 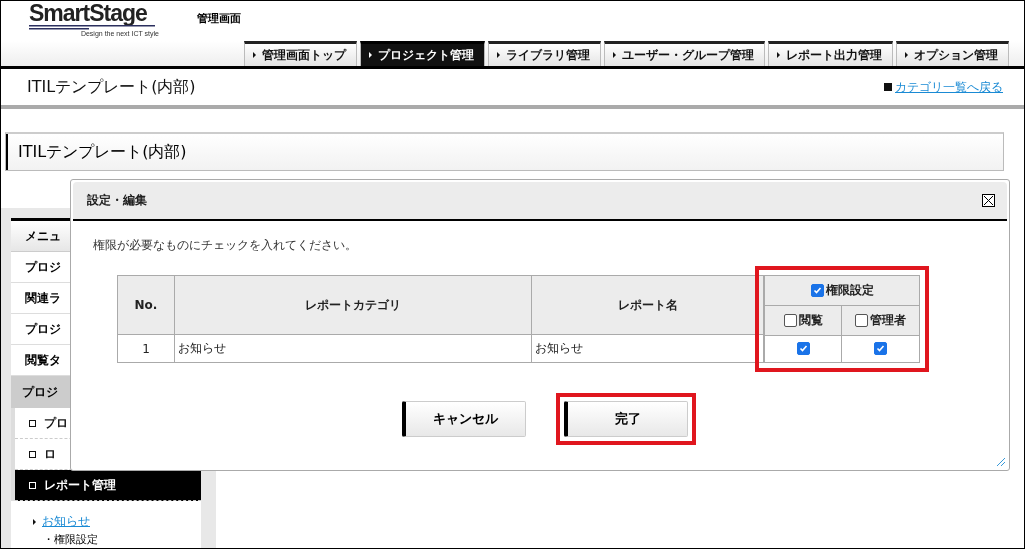 What do you see at coordinates (464, 419) in the screenshot?
I see `dialog-button: キャンセル` at bounding box center [464, 419].